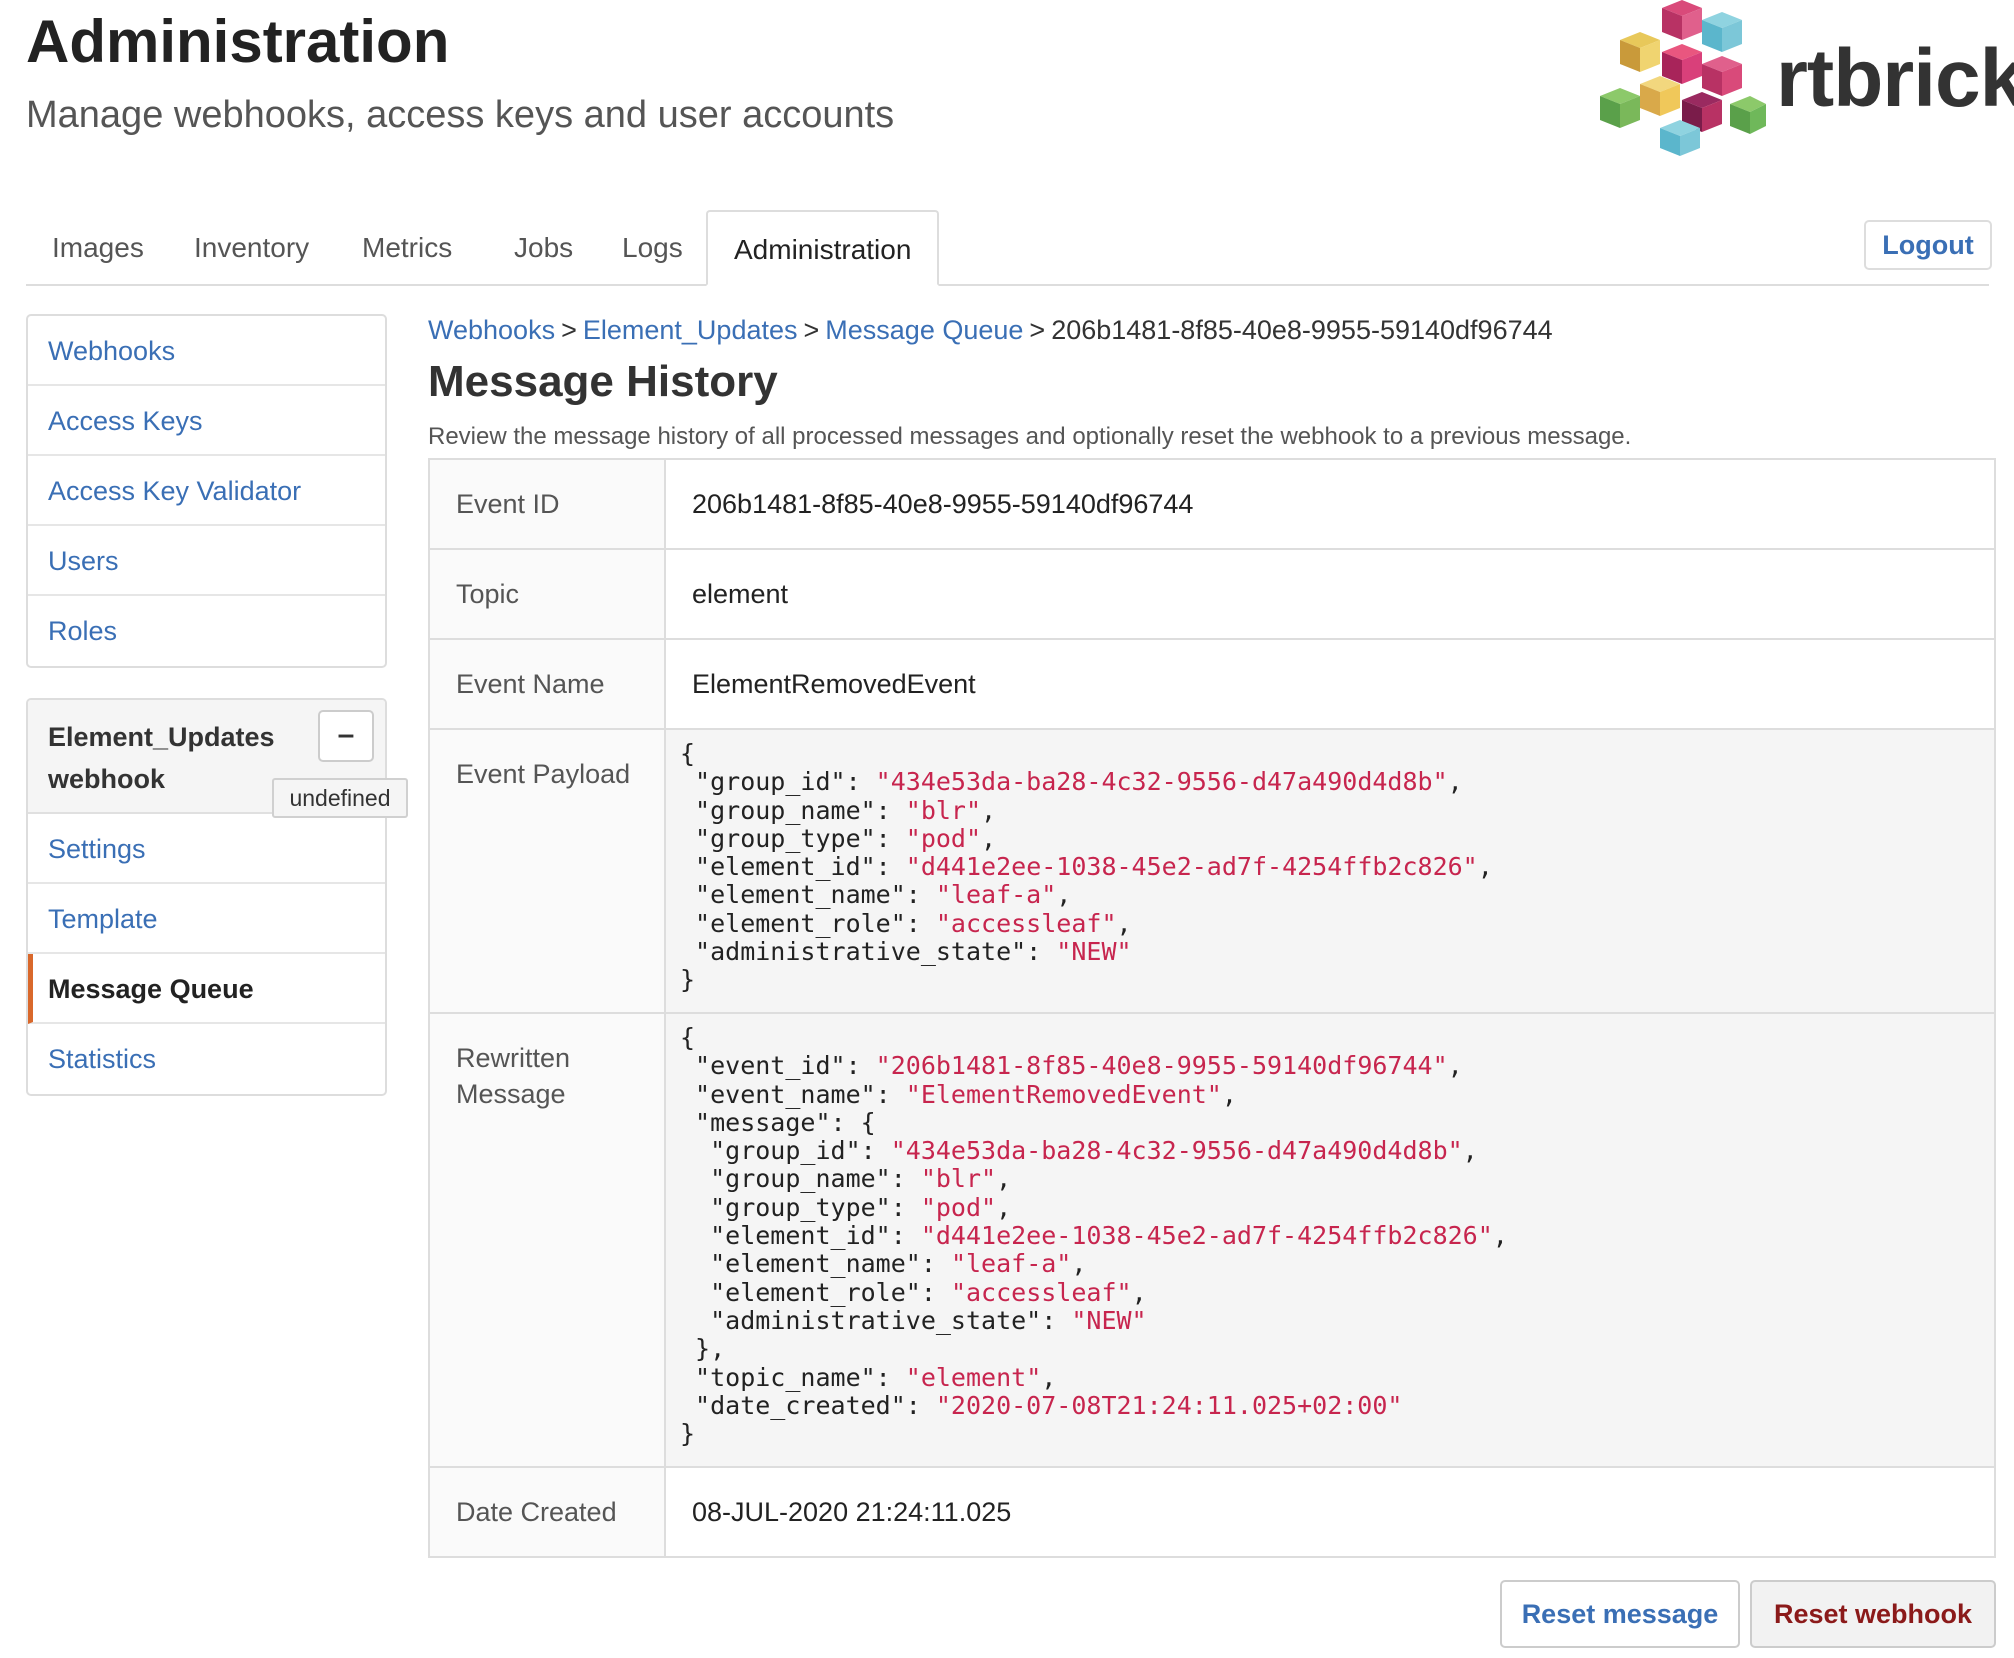  Describe the element at coordinates (1873, 1614) in the screenshot. I see `reset-webhook-button: Reset webhook` at that location.